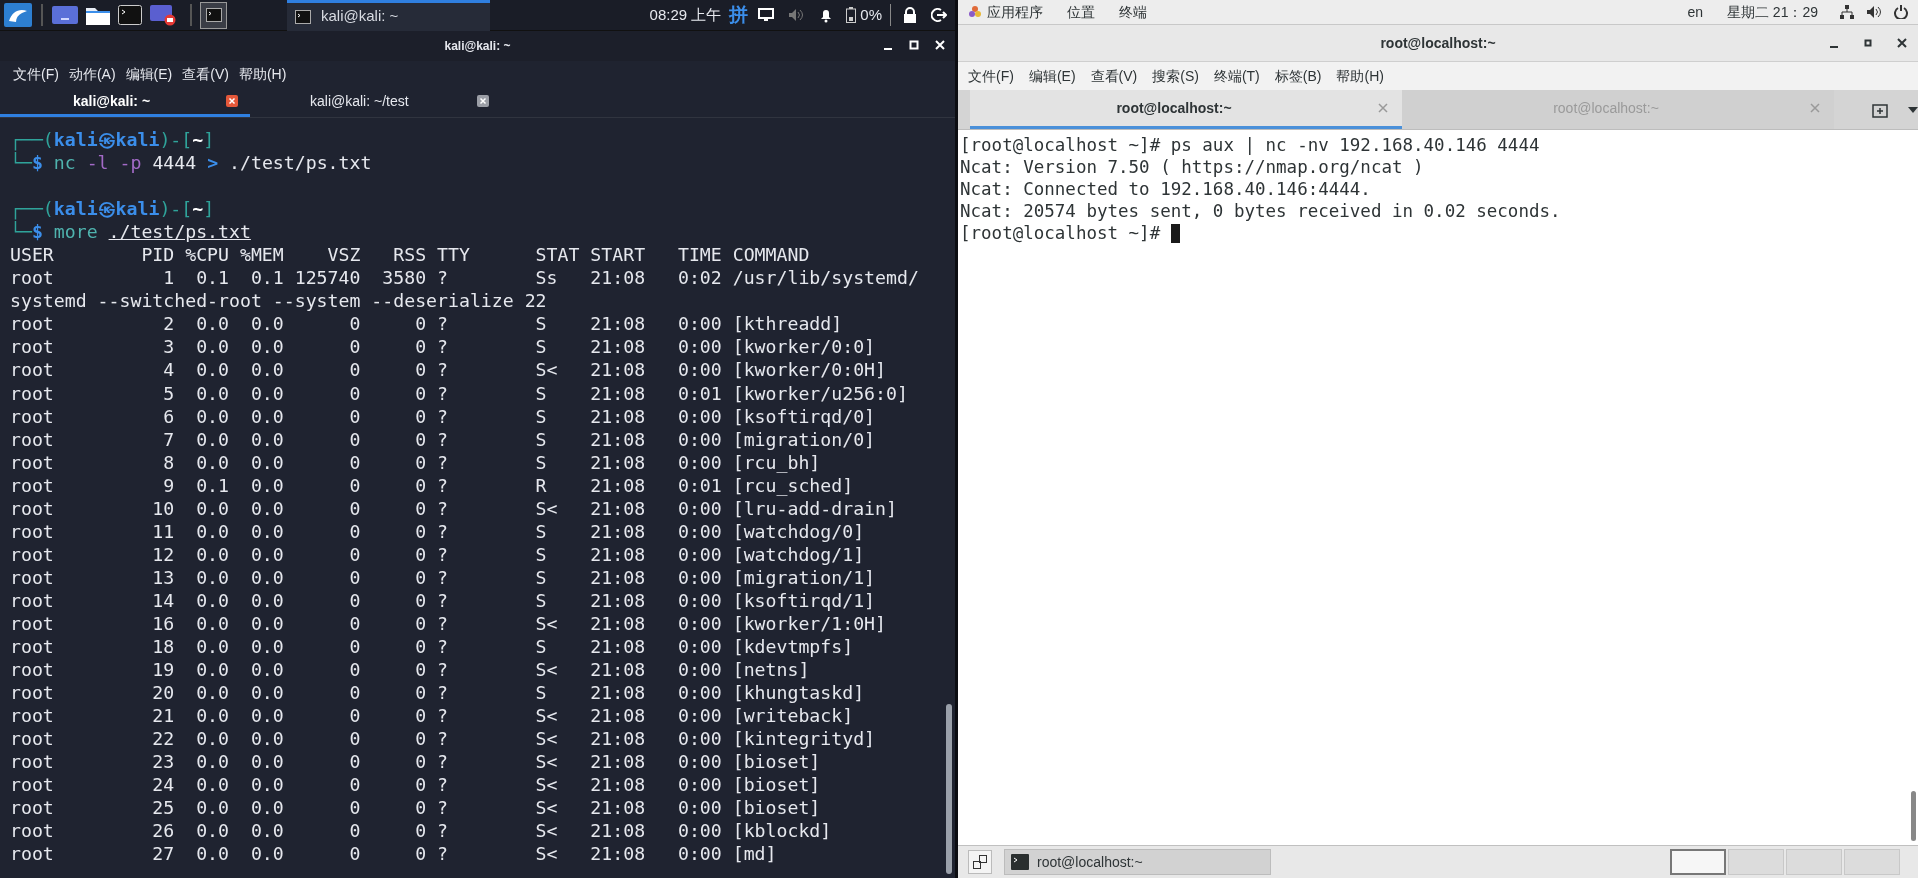 The height and width of the screenshot is (878, 1918). I want to click on menu-item: 动作(A), so click(92, 74).